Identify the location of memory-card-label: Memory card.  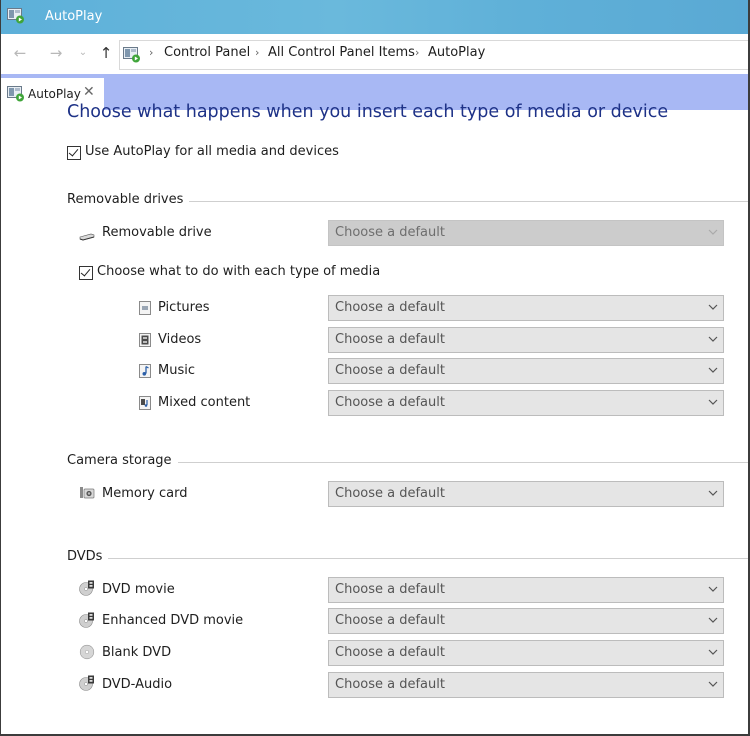
(145, 493).